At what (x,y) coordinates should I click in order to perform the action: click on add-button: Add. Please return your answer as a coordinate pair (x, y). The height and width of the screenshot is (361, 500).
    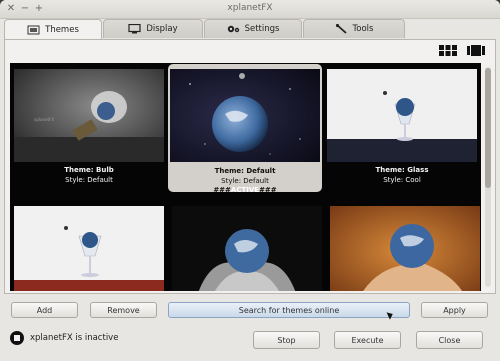
    Looking at the image, I should click on (44, 310).